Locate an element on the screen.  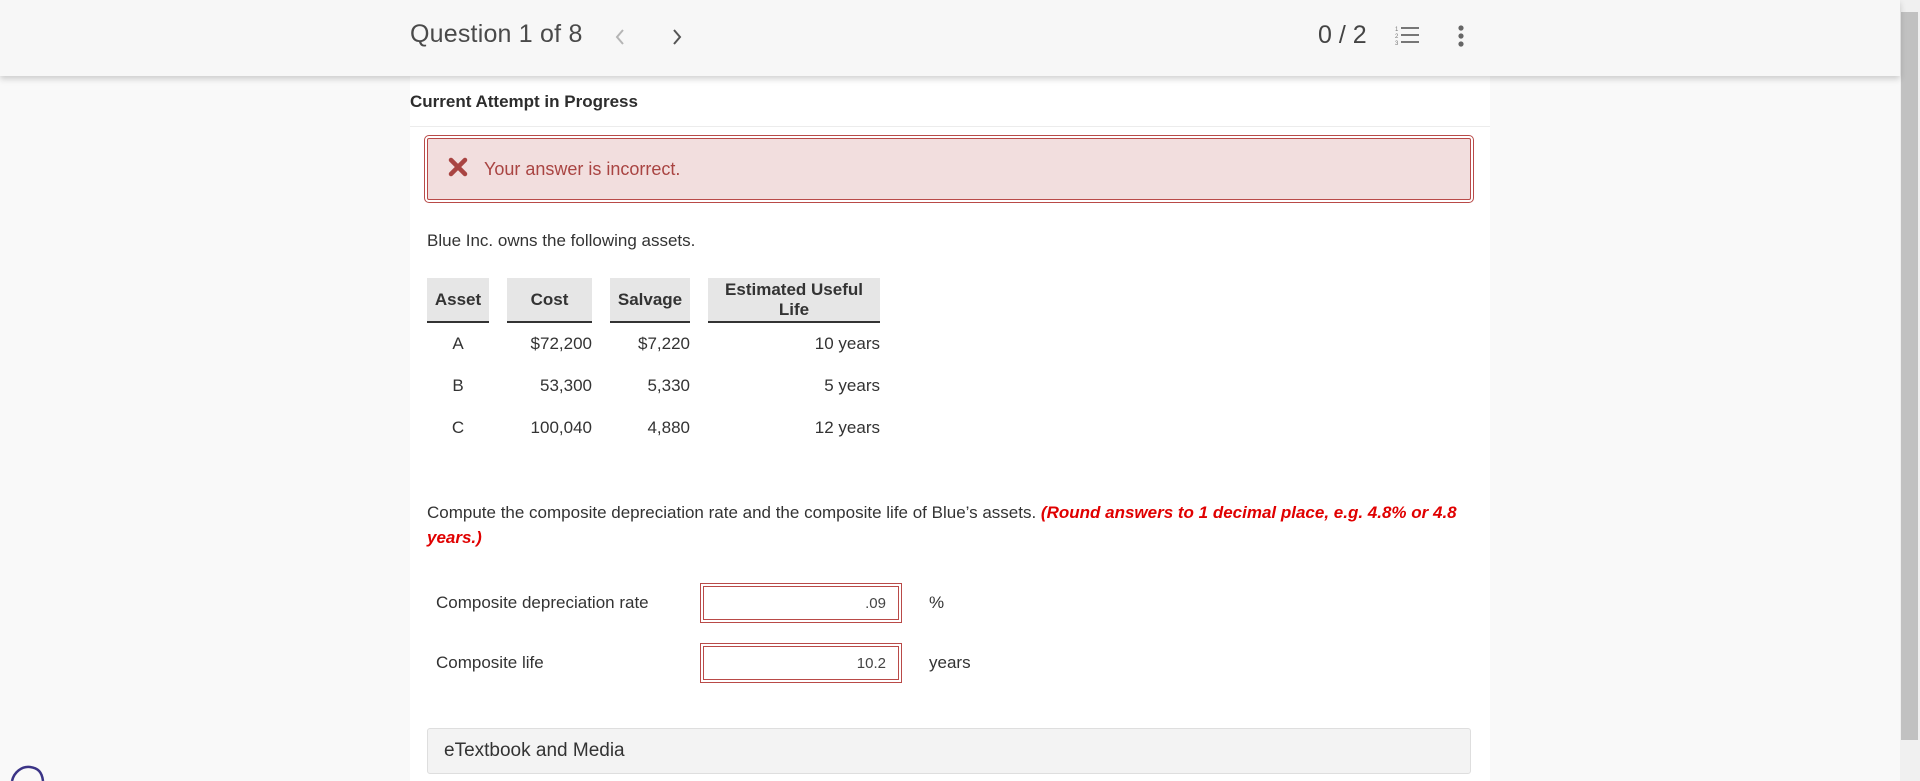
chevron-right-icon is located at coordinates (677, 37).